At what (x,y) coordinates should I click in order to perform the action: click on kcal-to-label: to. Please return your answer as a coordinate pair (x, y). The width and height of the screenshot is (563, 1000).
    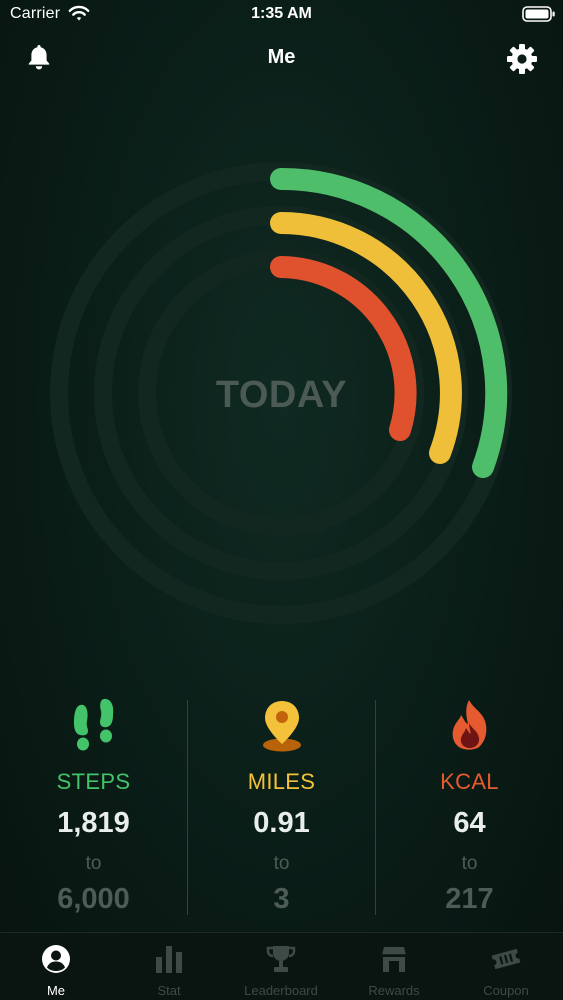
    Looking at the image, I should click on (469, 863).